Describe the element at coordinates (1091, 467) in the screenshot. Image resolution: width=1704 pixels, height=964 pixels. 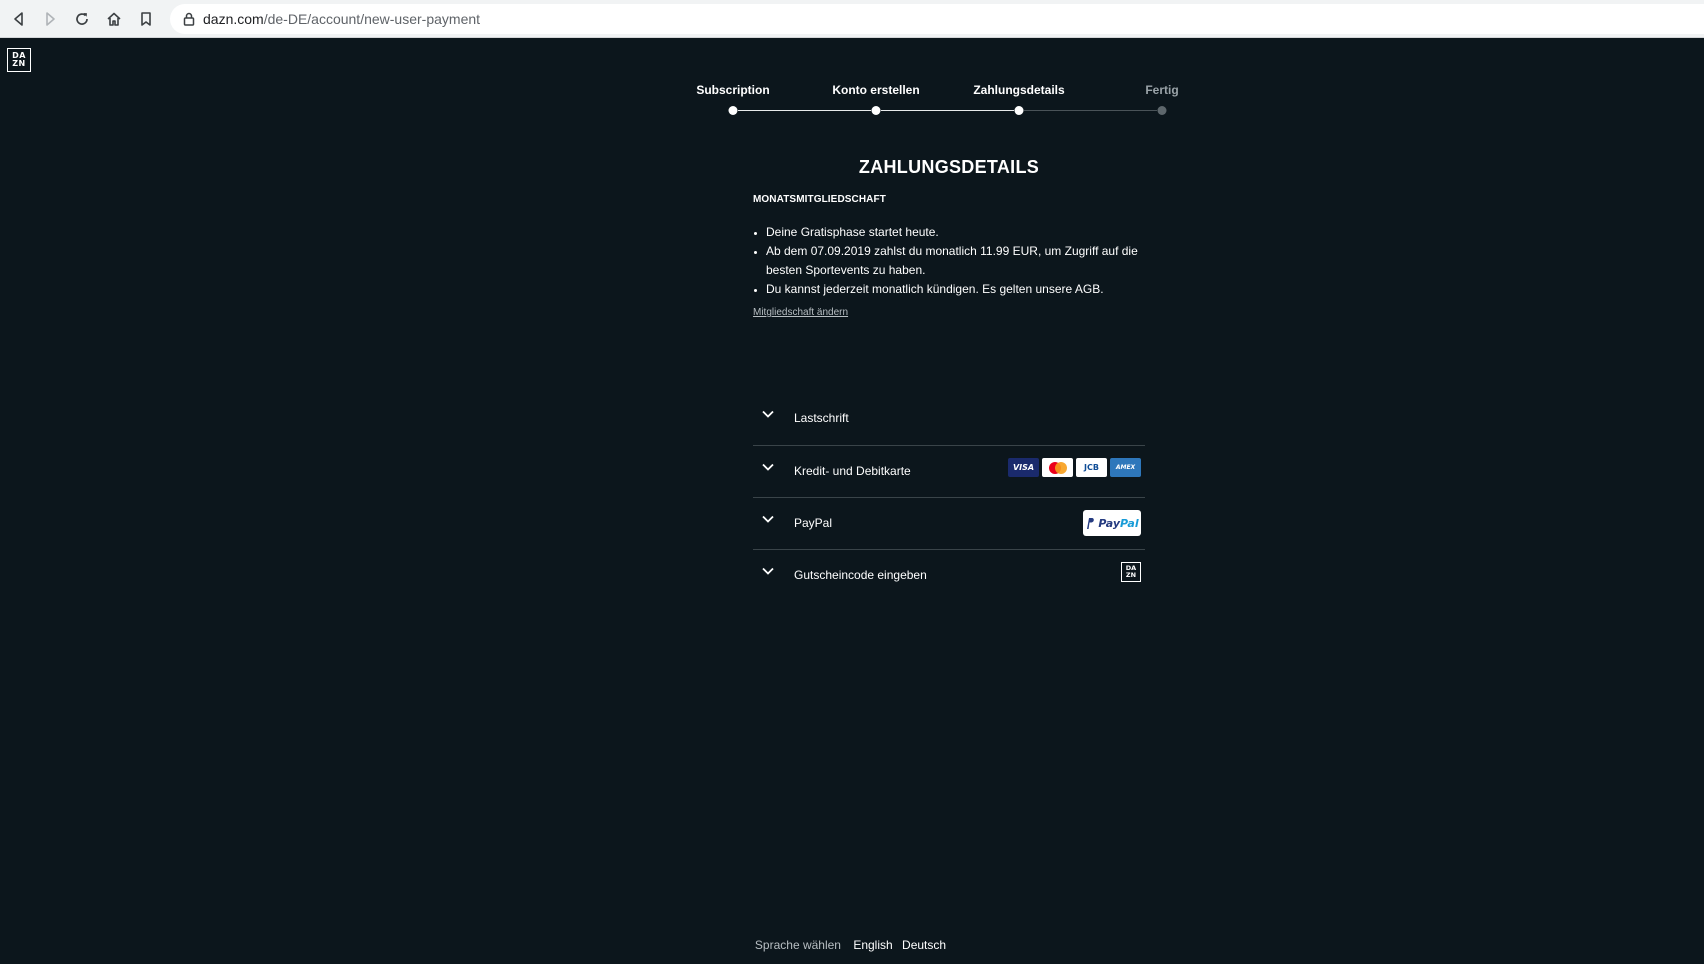
I see `jcb-logo: JCB` at that location.